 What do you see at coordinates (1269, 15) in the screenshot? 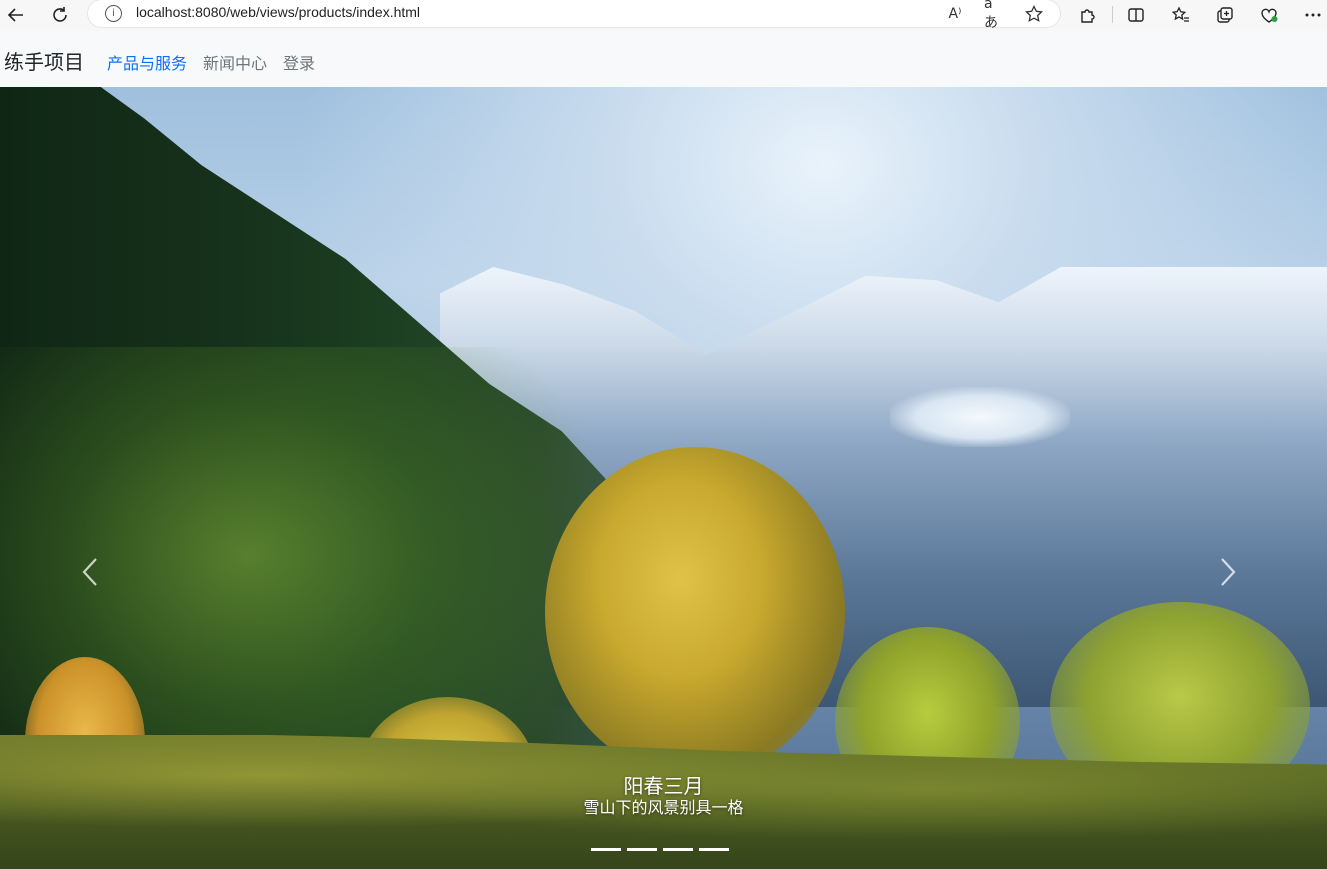
I see `browser-essentials-icon` at bounding box center [1269, 15].